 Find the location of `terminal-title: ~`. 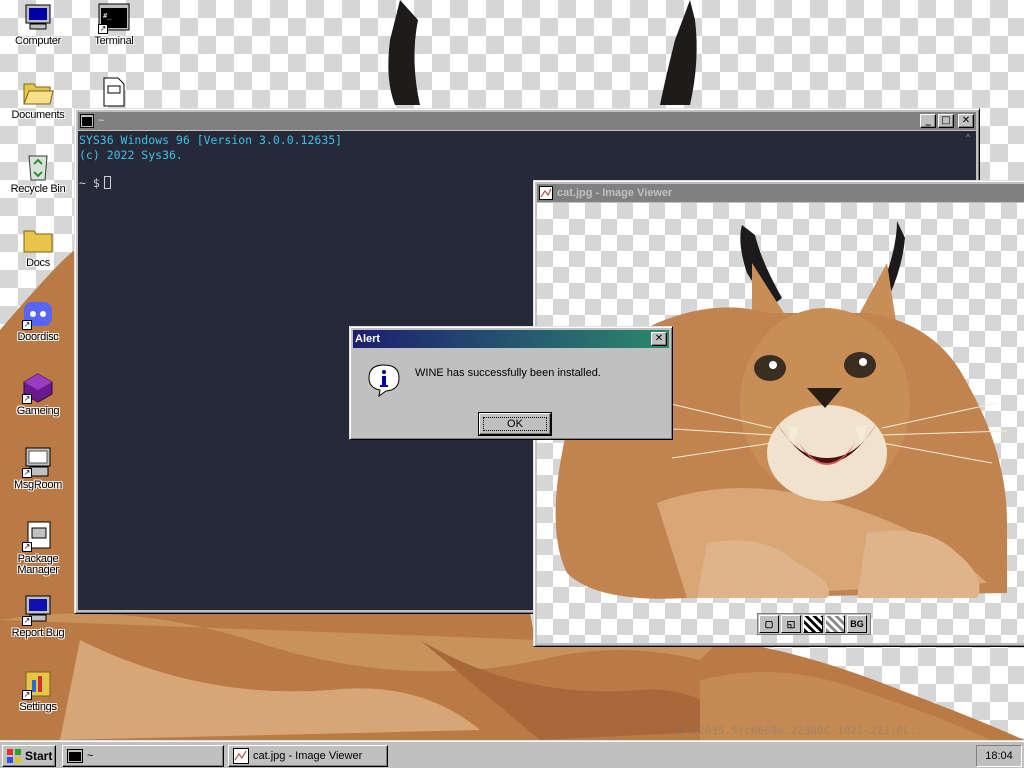

terminal-title: ~ is located at coordinates (101, 121).